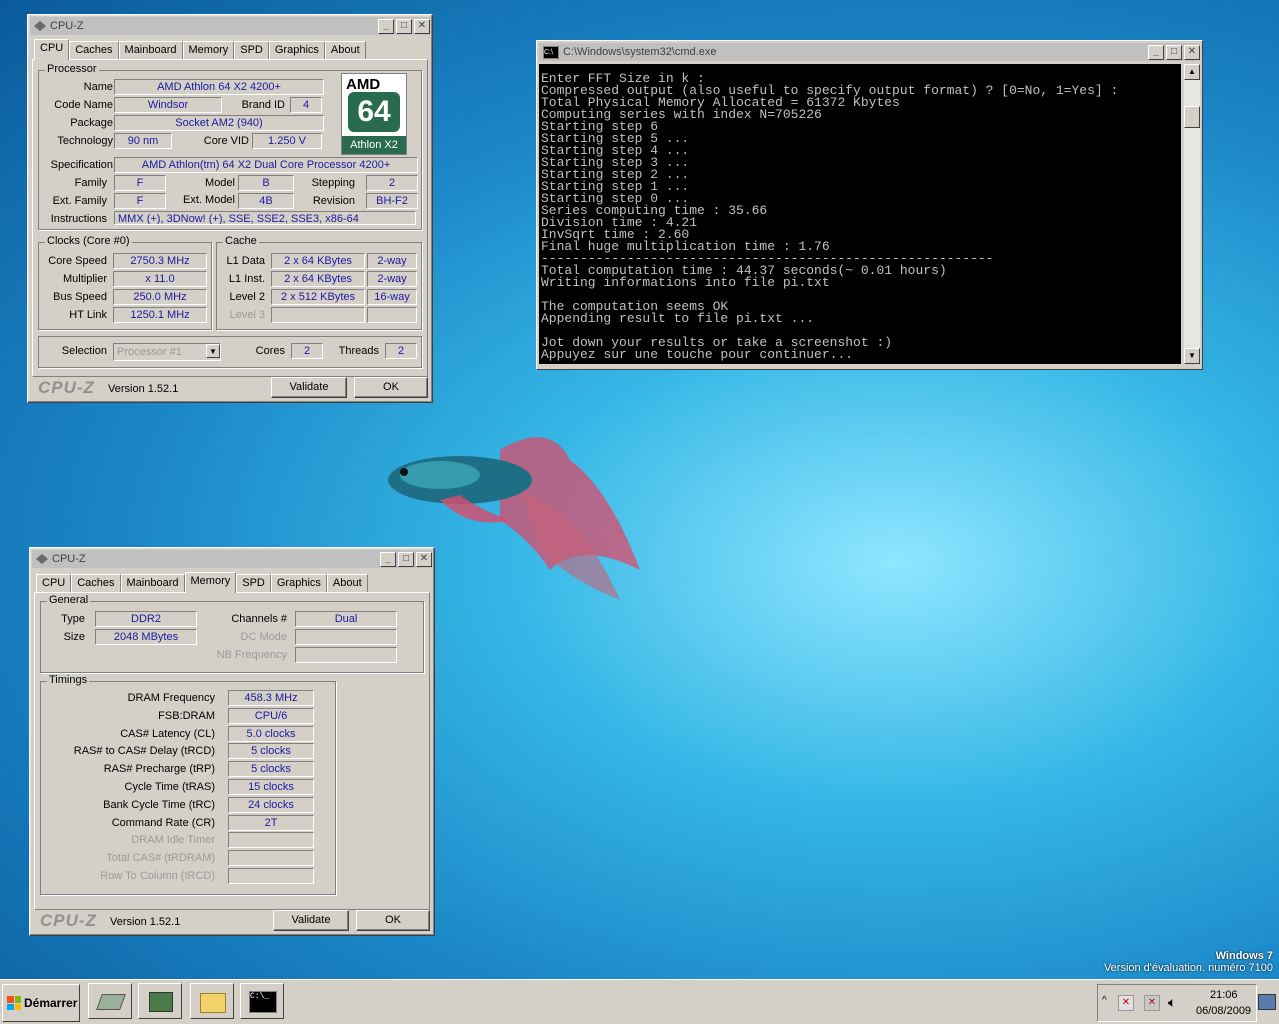  What do you see at coordinates (42, 559) in the screenshot?
I see `cpuz-app-icon` at bounding box center [42, 559].